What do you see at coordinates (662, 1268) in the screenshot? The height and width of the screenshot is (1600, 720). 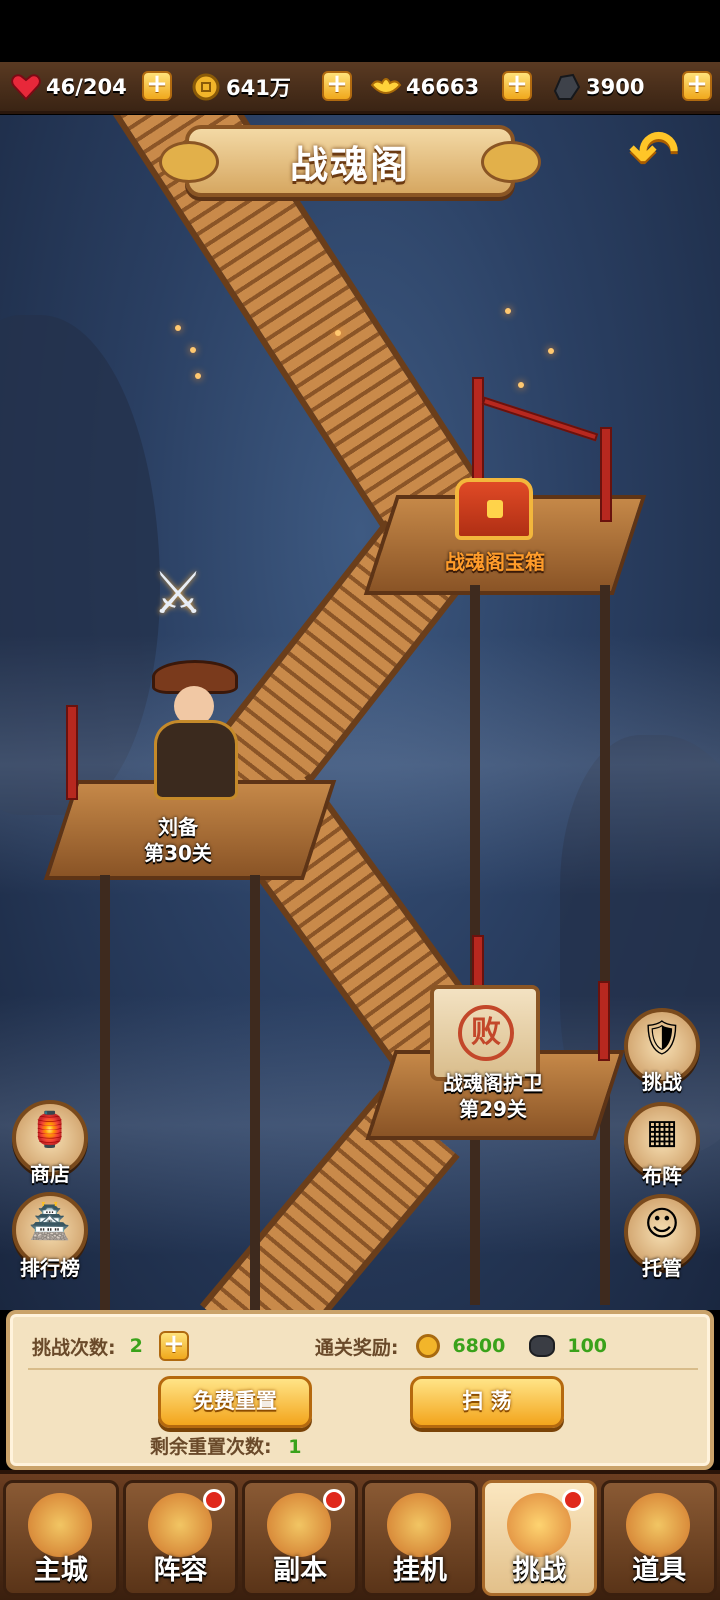 I see `auto-label: 托管` at bounding box center [662, 1268].